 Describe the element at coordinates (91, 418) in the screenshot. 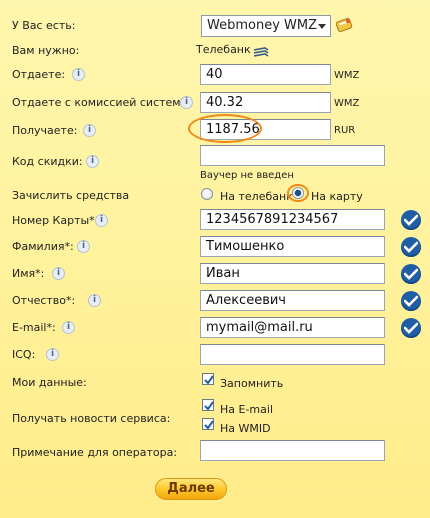

I see `news-label: Получать новости сервиса:` at that location.